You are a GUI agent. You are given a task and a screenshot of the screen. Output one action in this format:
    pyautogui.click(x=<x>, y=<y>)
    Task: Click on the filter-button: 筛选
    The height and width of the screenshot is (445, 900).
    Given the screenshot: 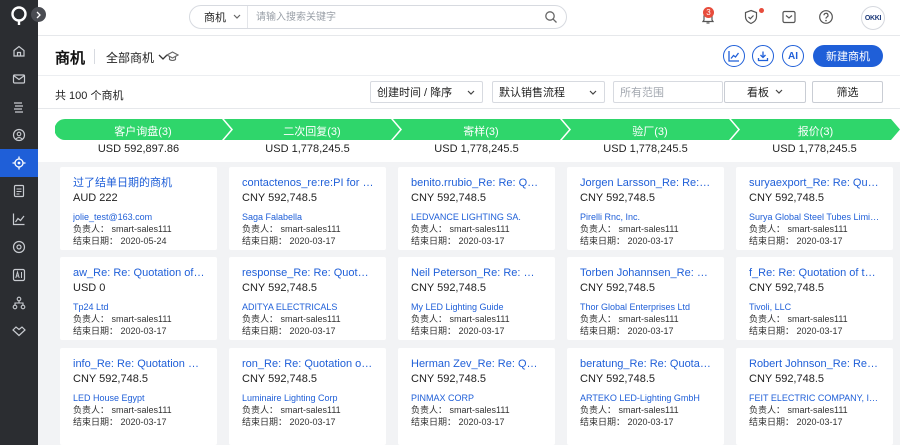 What is the action you would take?
    pyautogui.click(x=847, y=92)
    